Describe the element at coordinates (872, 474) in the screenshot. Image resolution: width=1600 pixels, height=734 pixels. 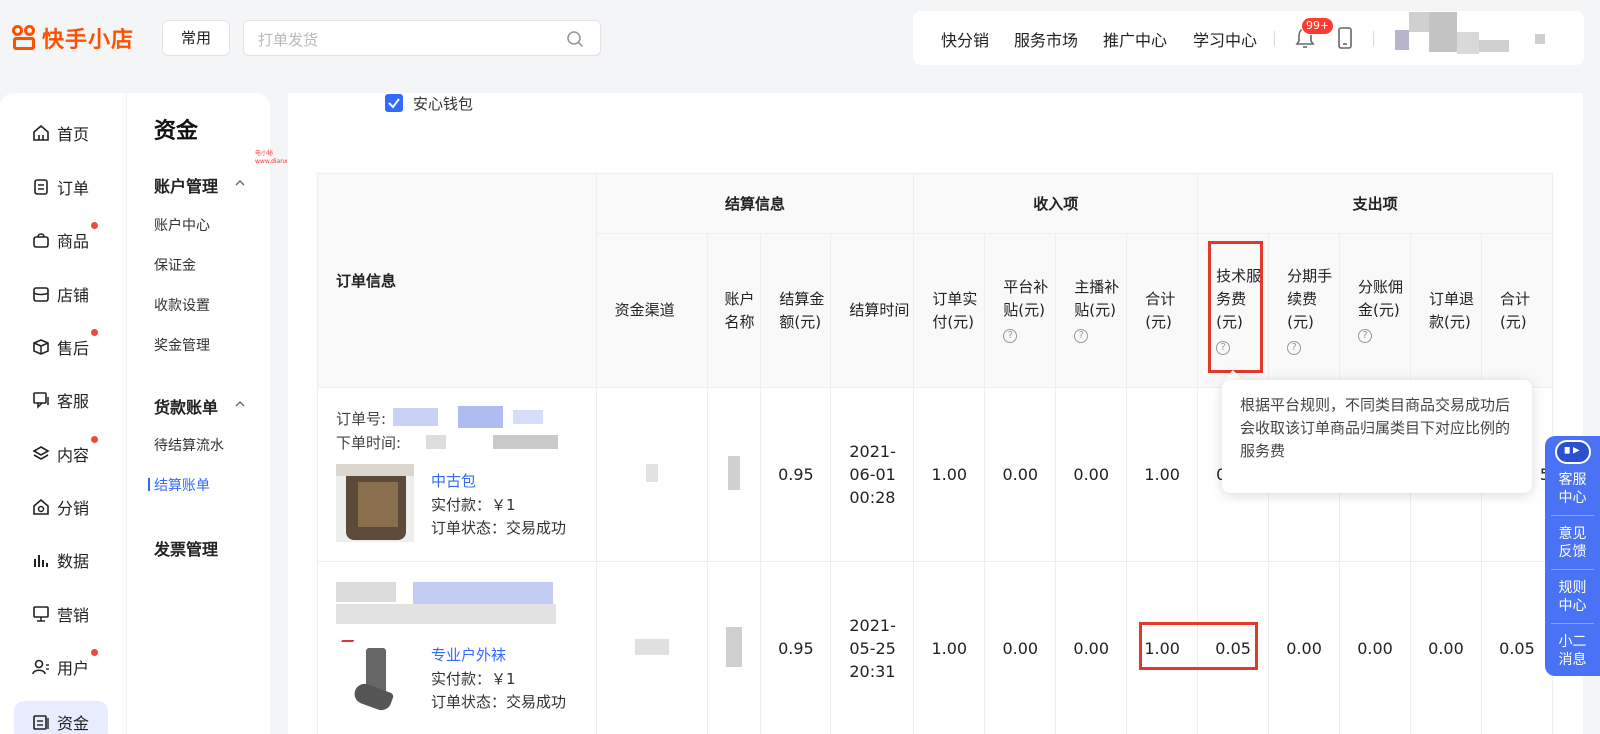
I see `time-cell: 2021-06-01 00:28` at that location.